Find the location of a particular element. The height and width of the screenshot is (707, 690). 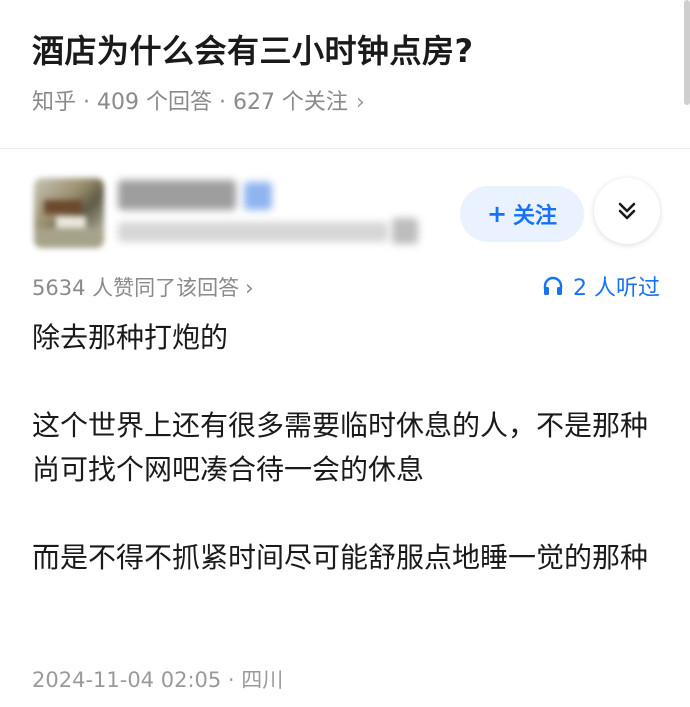

author-bio-extra-blurred is located at coordinates (405, 231).